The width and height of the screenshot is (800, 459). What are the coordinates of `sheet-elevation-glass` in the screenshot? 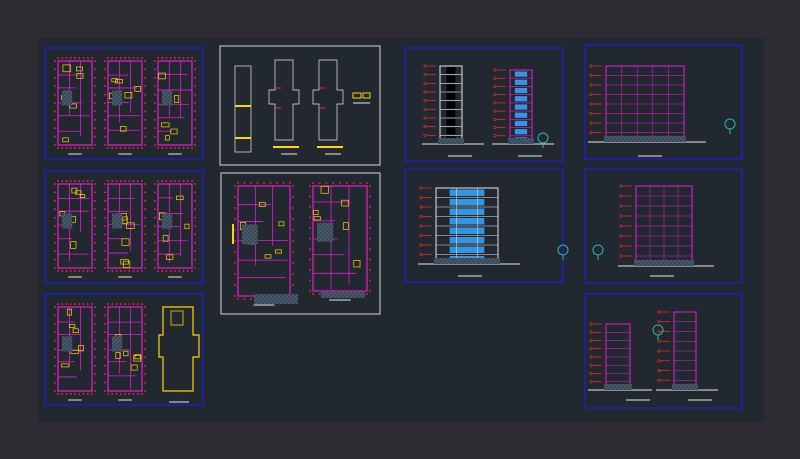 It's located at (484, 225).